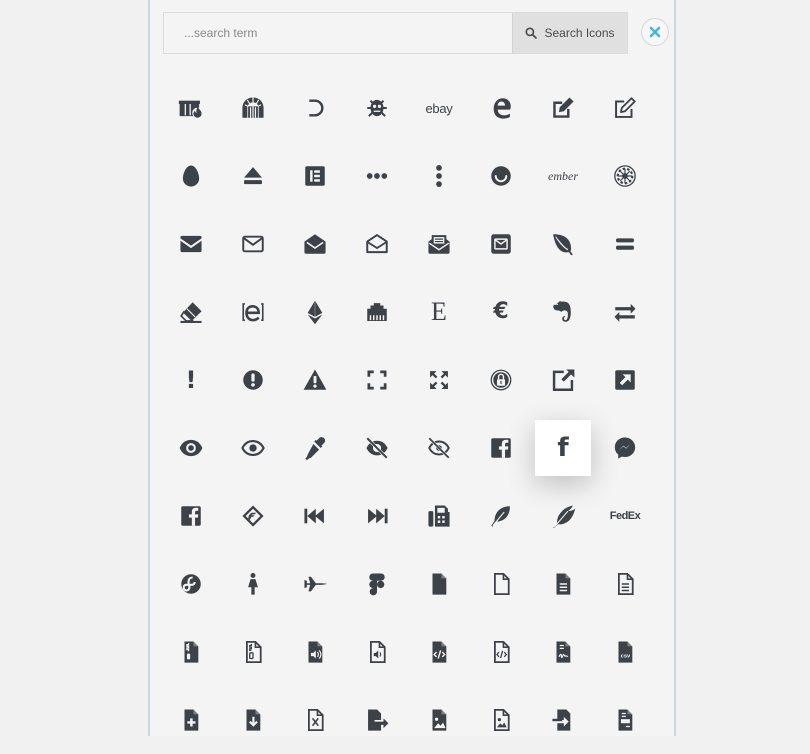 The image size is (810, 754). What do you see at coordinates (531, 33) in the screenshot?
I see `search-icon` at bounding box center [531, 33].